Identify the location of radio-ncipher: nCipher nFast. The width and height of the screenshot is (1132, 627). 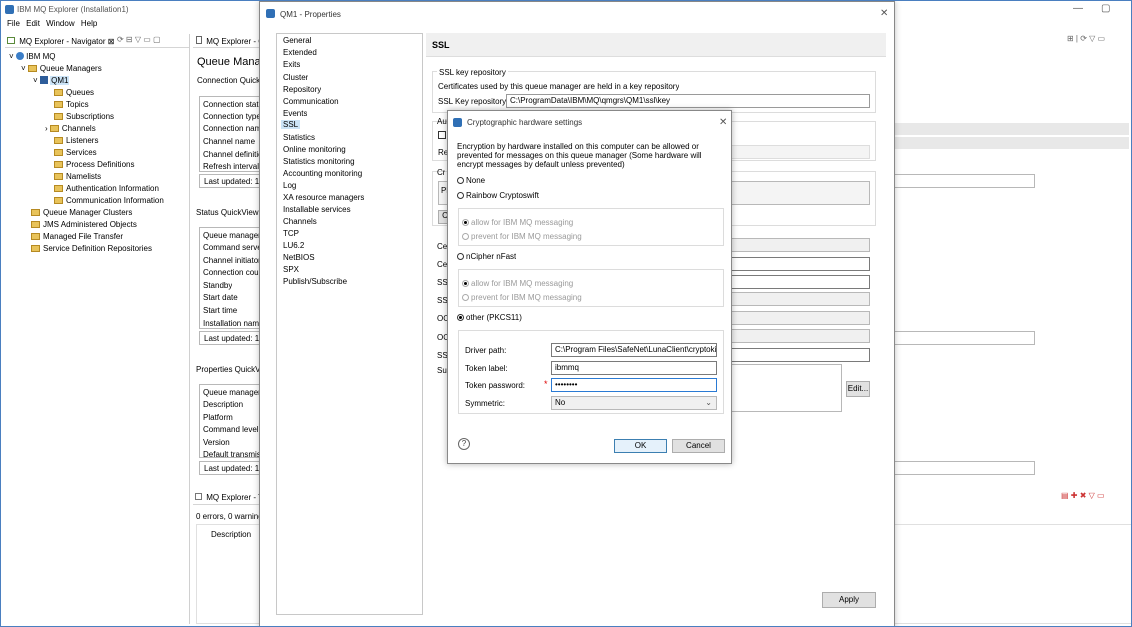
(486, 256).